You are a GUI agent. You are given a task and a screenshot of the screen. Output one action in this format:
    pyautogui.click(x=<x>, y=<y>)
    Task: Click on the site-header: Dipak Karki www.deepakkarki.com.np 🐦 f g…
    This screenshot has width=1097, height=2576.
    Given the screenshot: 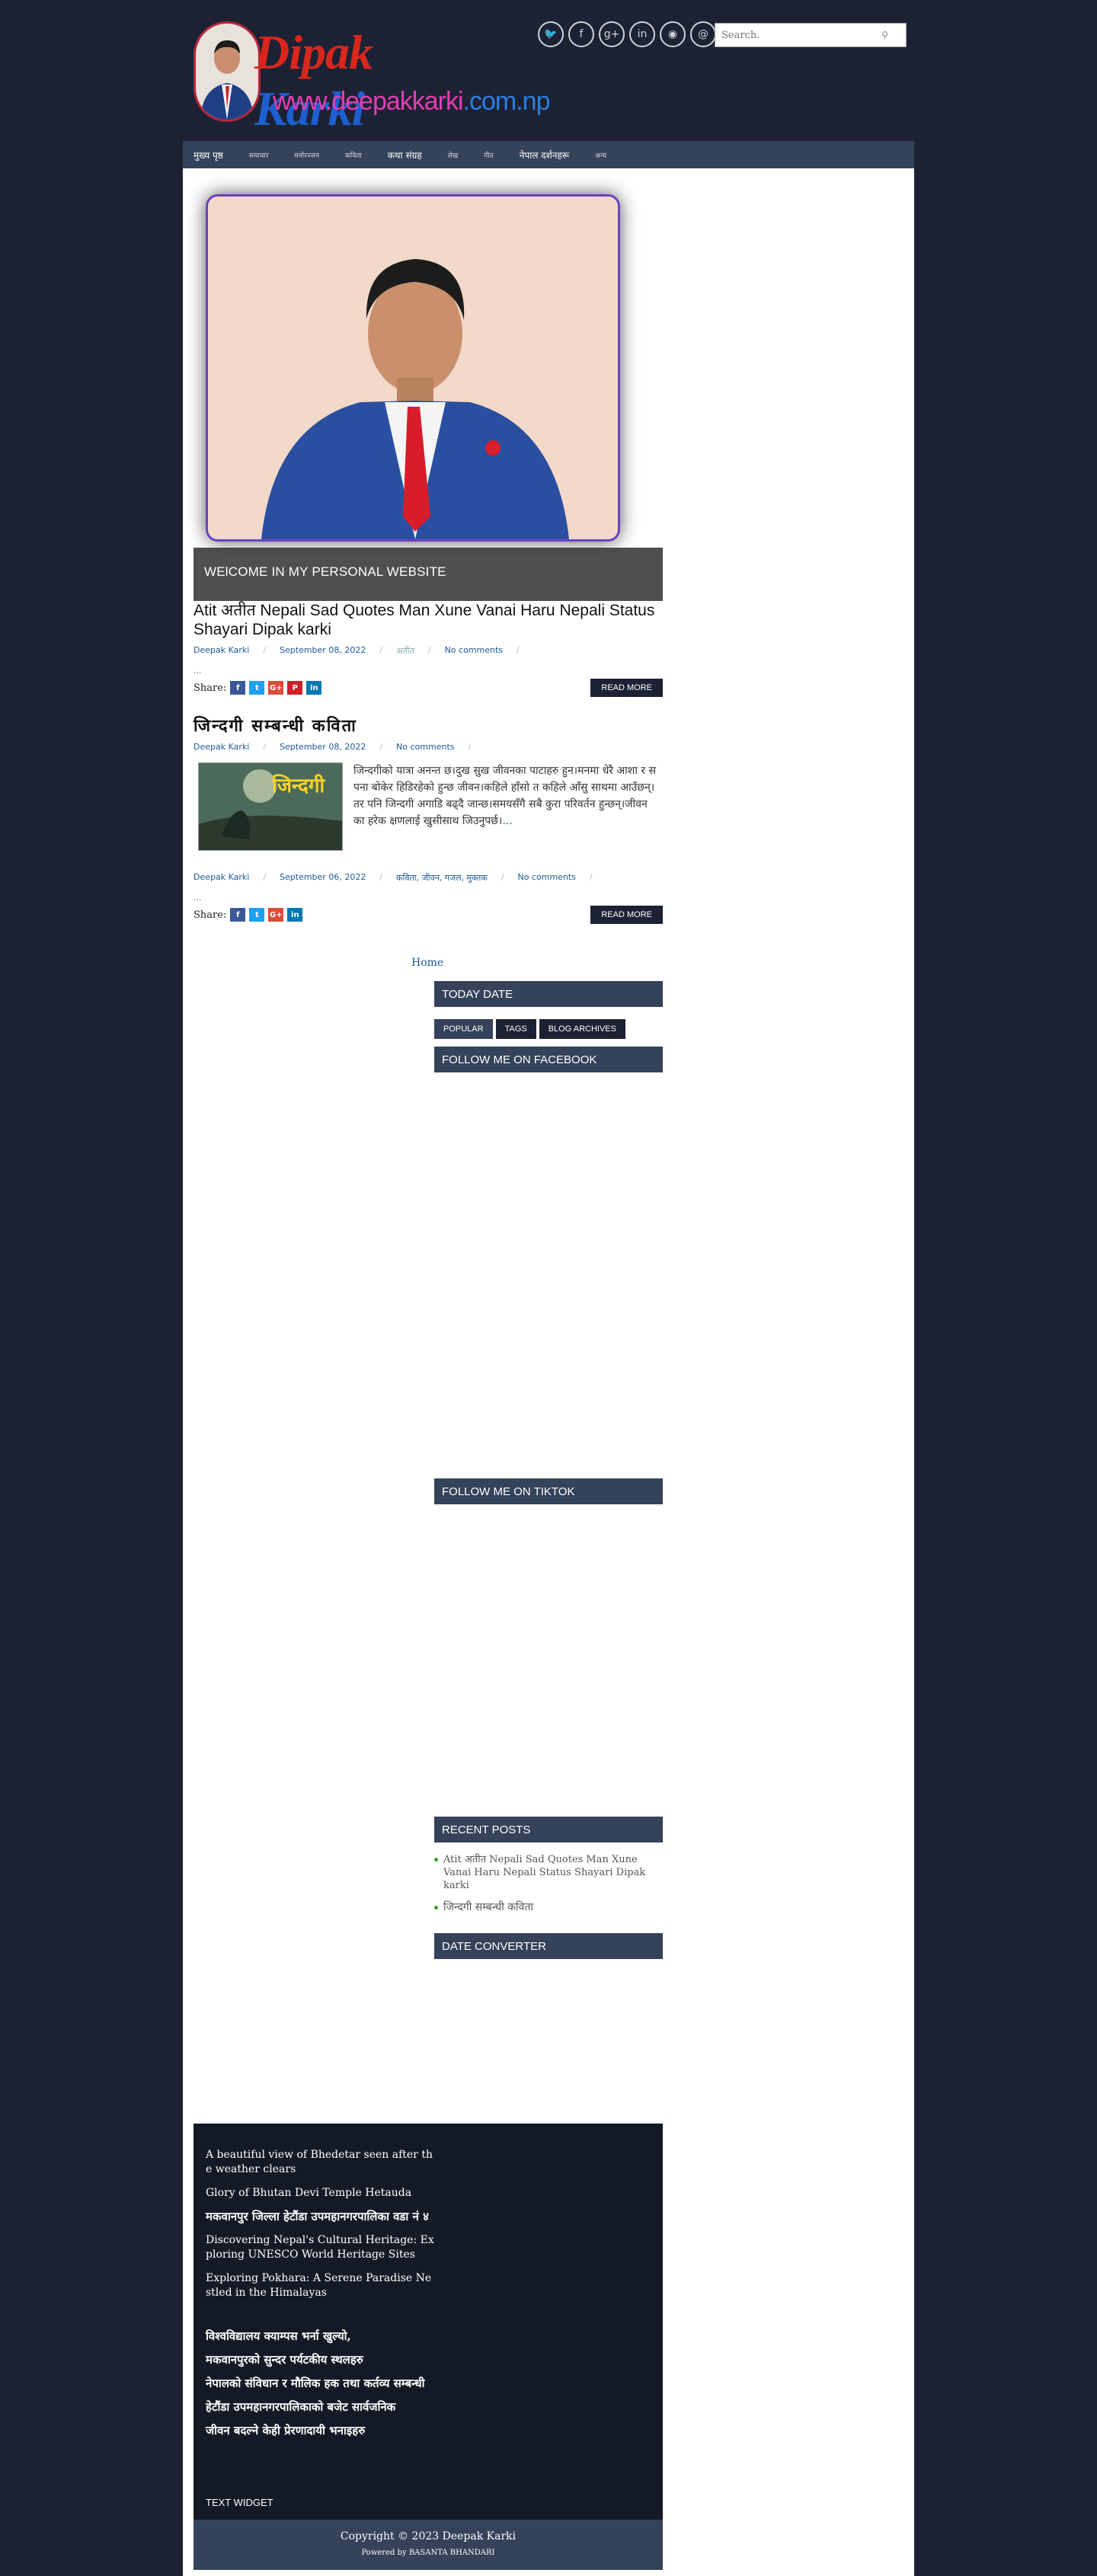 What is the action you would take?
    pyautogui.click(x=548, y=71)
    